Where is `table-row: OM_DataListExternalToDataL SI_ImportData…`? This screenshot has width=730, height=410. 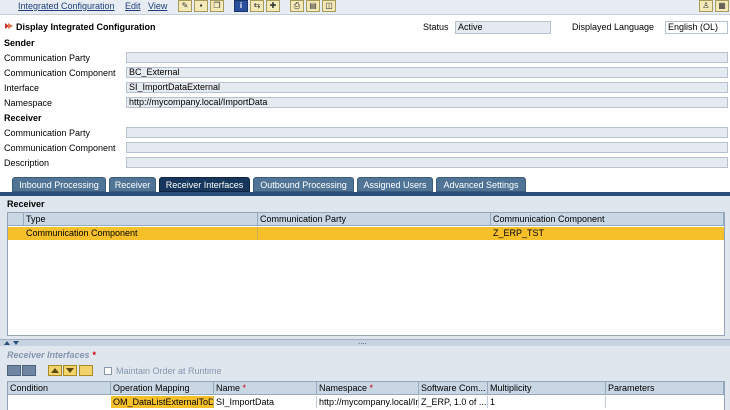 table-row: OM_DataListExternalToDataL SI_ImportData… is located at coordinates (366, 402).